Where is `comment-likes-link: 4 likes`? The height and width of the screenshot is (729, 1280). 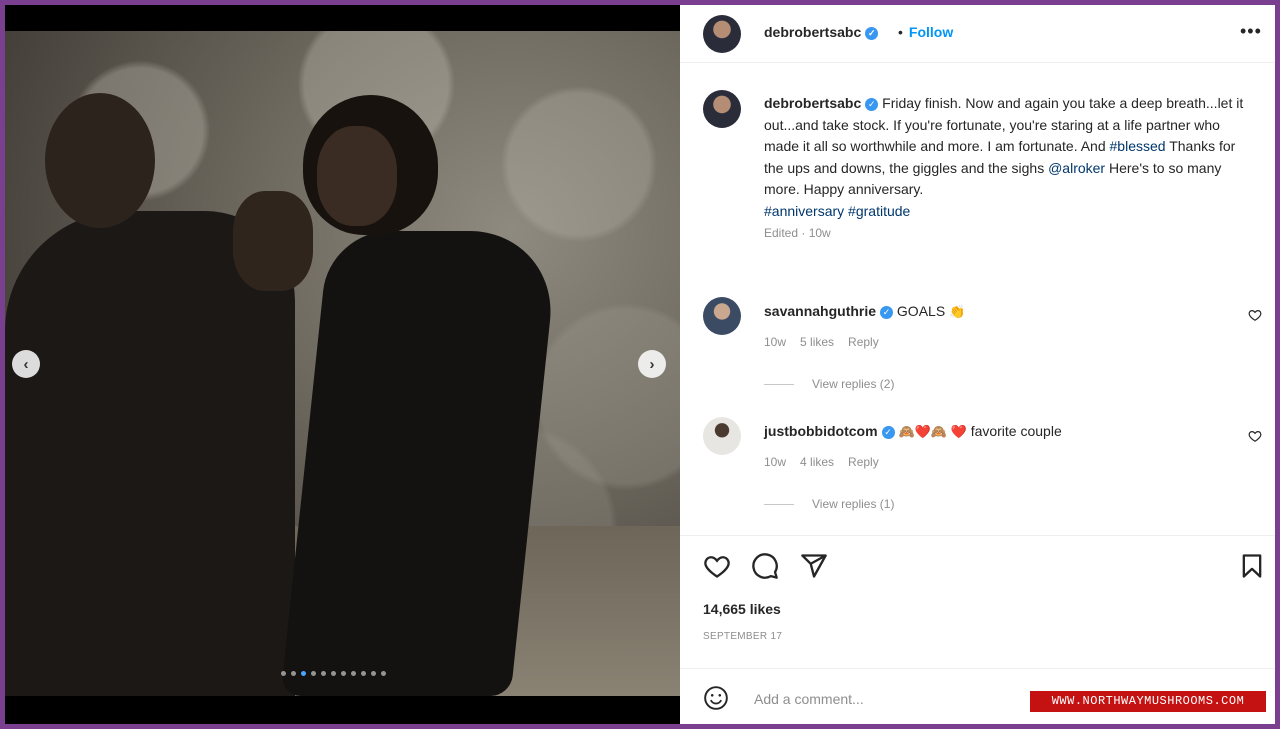 comment-likes-link: 4 likes is located at coordinates (817, 462).